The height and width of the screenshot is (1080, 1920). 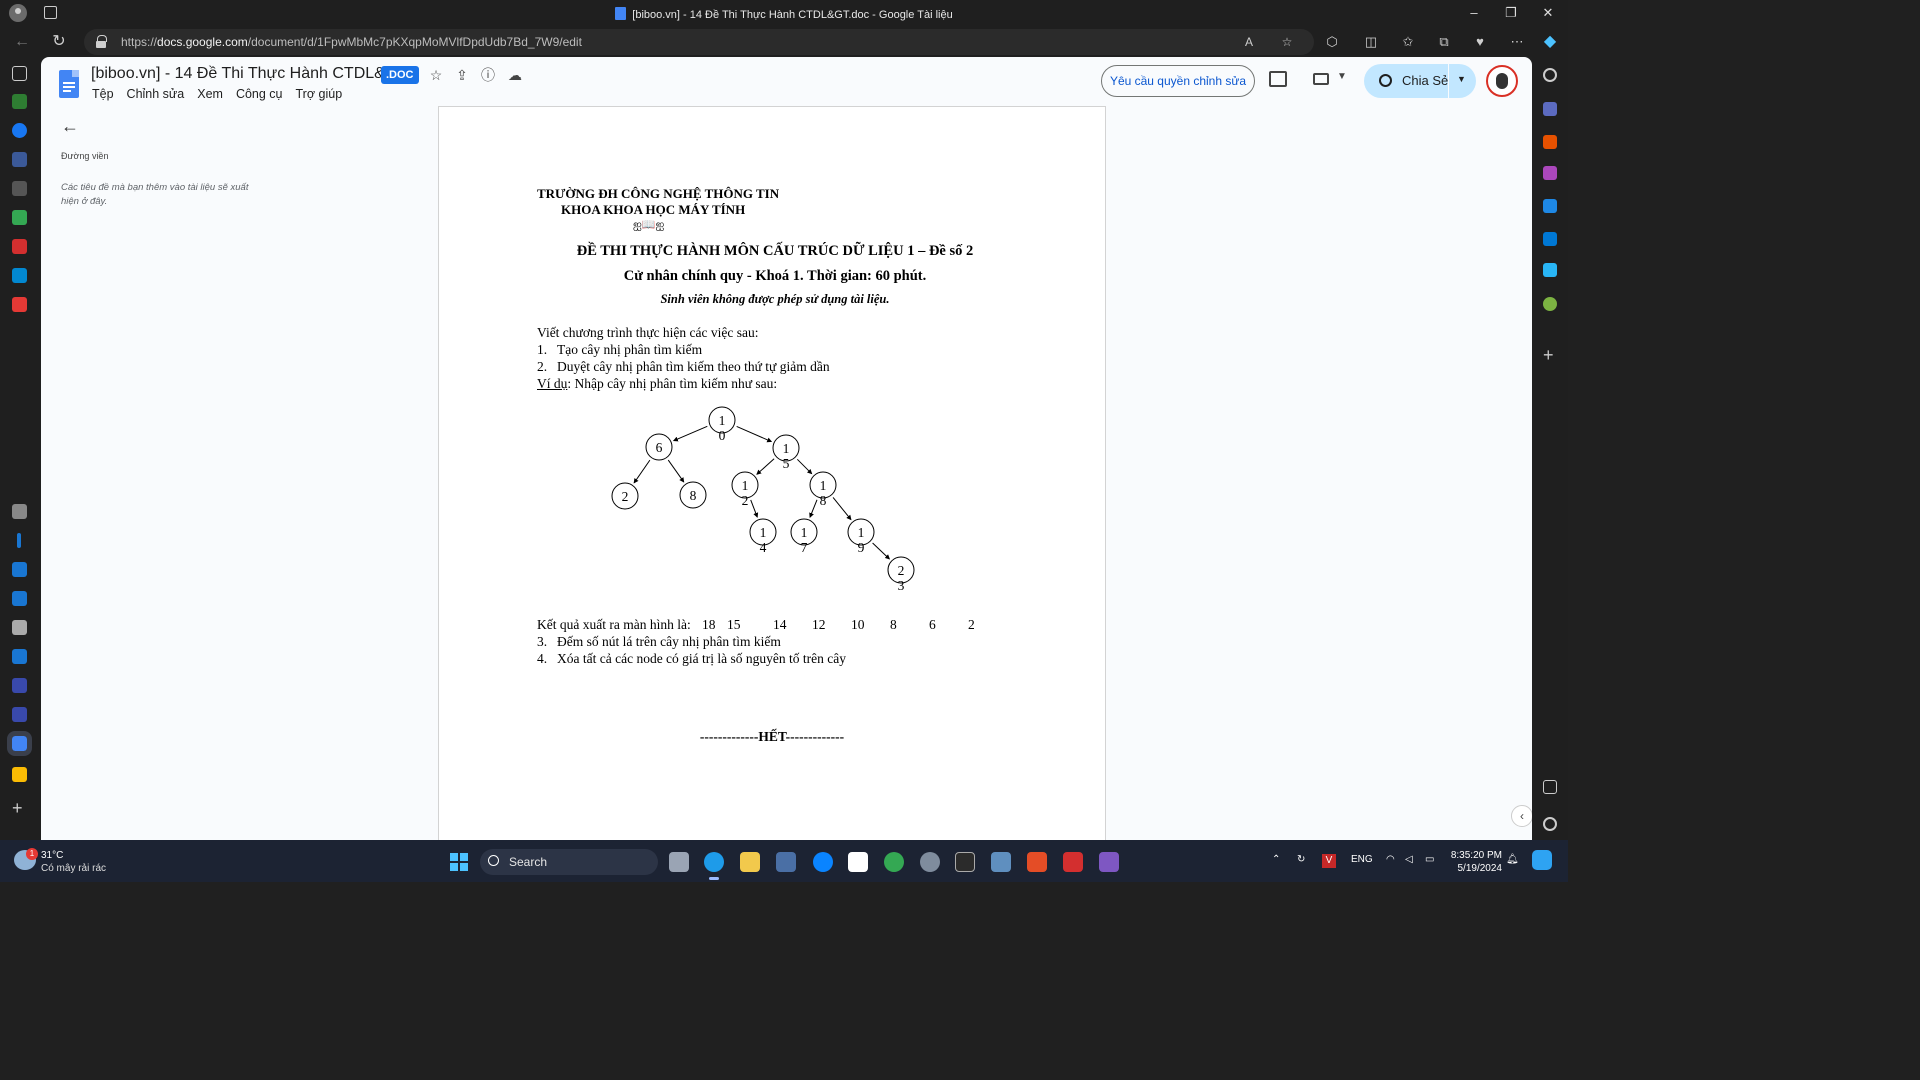 I want to click on games-icon, so click(x=1550, y=173).